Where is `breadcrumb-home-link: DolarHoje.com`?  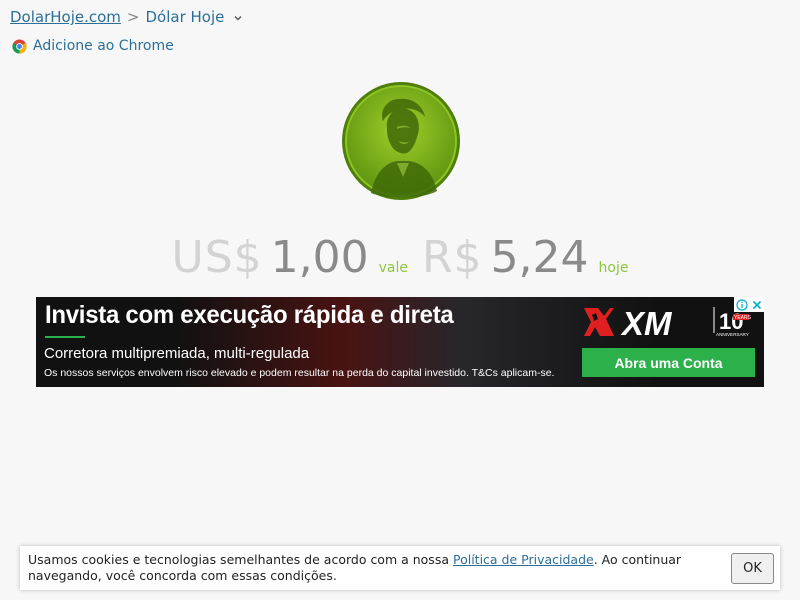 breadcrumb-home-link: DolarHoje.com is located at coordinates (65, 17).